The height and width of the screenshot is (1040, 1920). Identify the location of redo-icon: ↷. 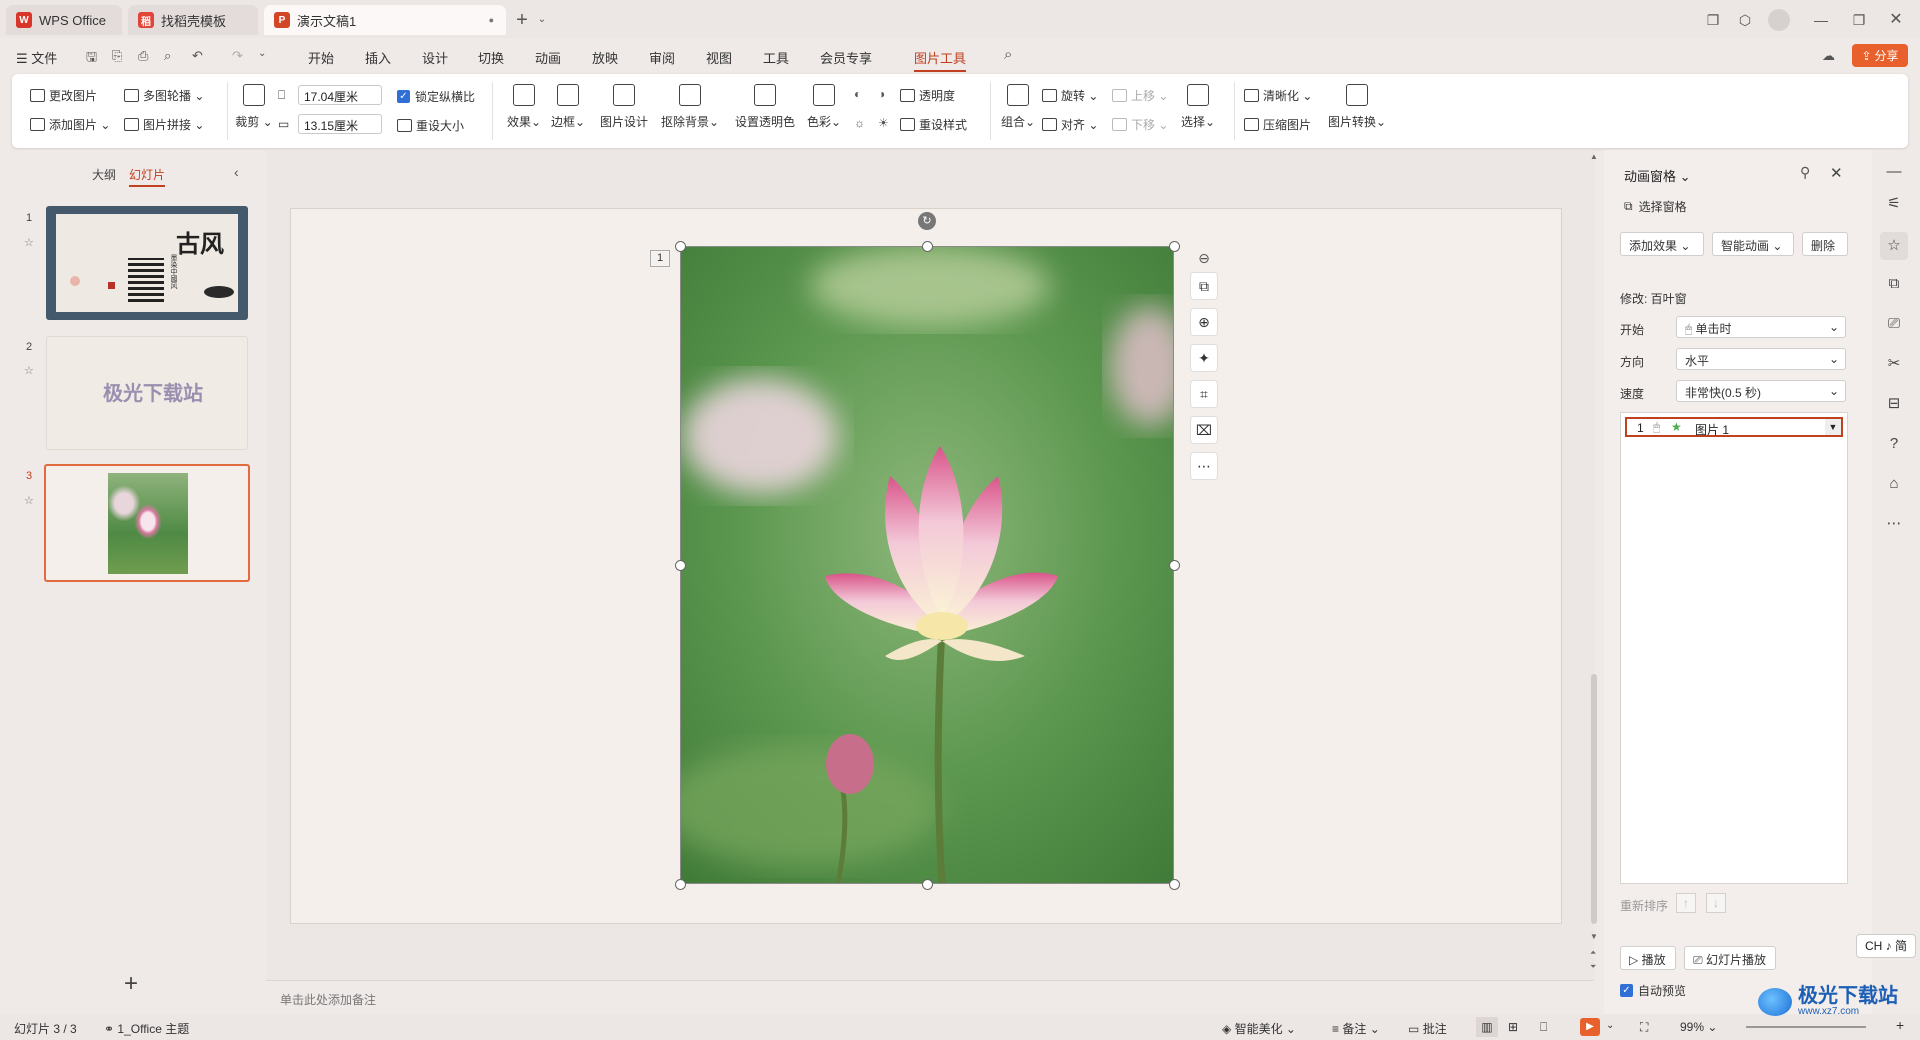
(237, 56).